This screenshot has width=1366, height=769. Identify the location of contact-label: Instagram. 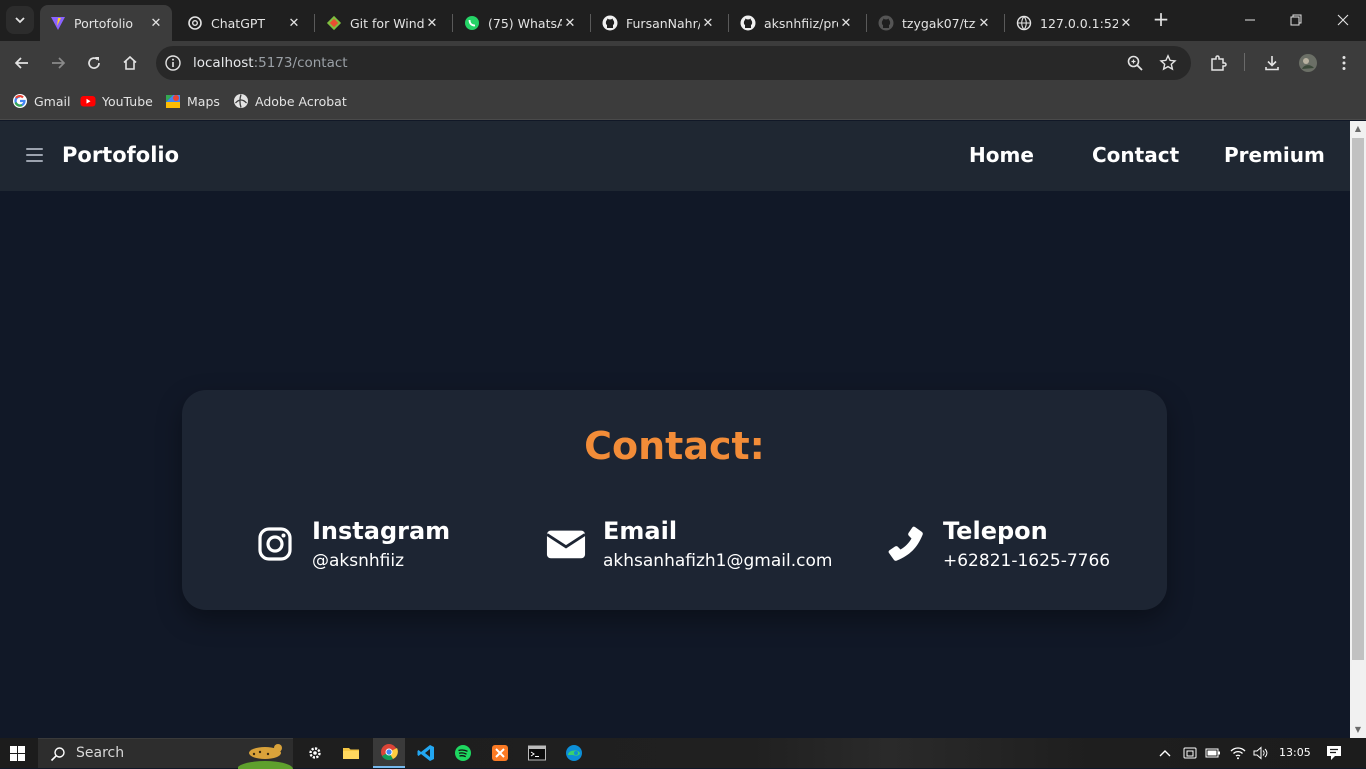
(381, 531).